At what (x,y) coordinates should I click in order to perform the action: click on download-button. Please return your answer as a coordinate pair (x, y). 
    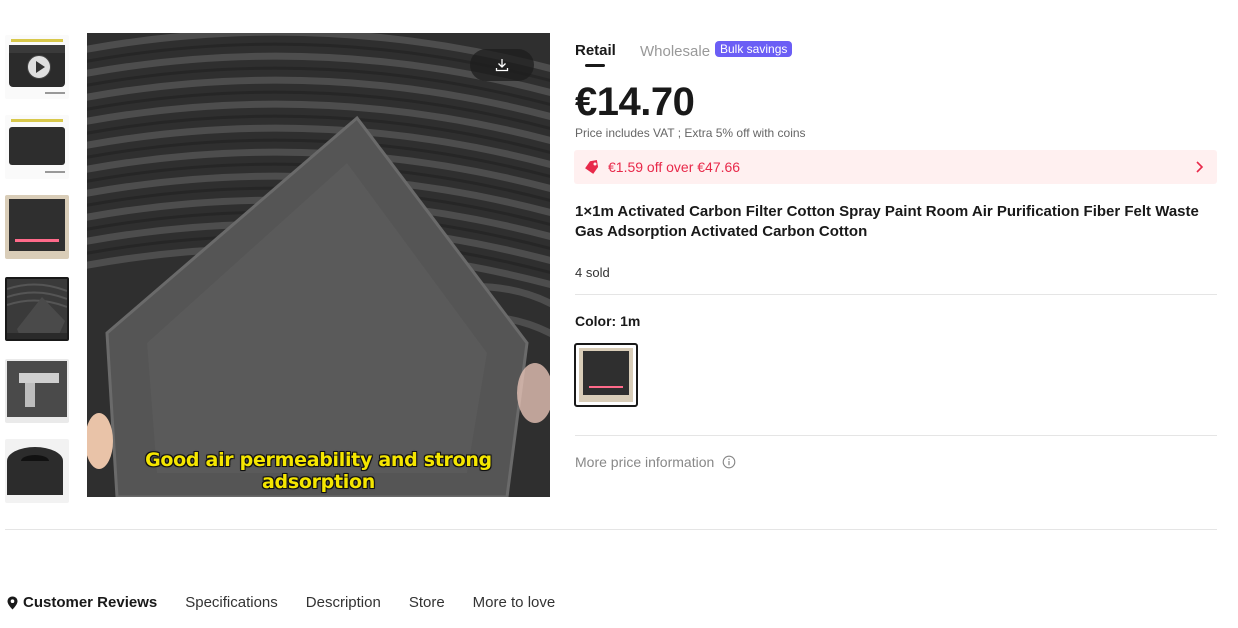
    Looking at the image, I should click on (502, 65).